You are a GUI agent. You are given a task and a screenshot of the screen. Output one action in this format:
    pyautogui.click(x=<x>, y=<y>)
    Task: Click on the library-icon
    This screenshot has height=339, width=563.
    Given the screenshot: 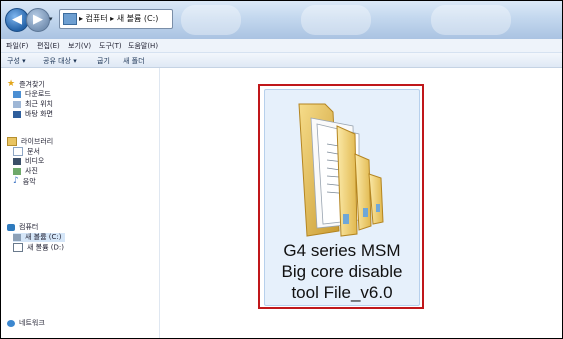 What is the action you would take?
    pyautogui.click(x=12, y=141)
    